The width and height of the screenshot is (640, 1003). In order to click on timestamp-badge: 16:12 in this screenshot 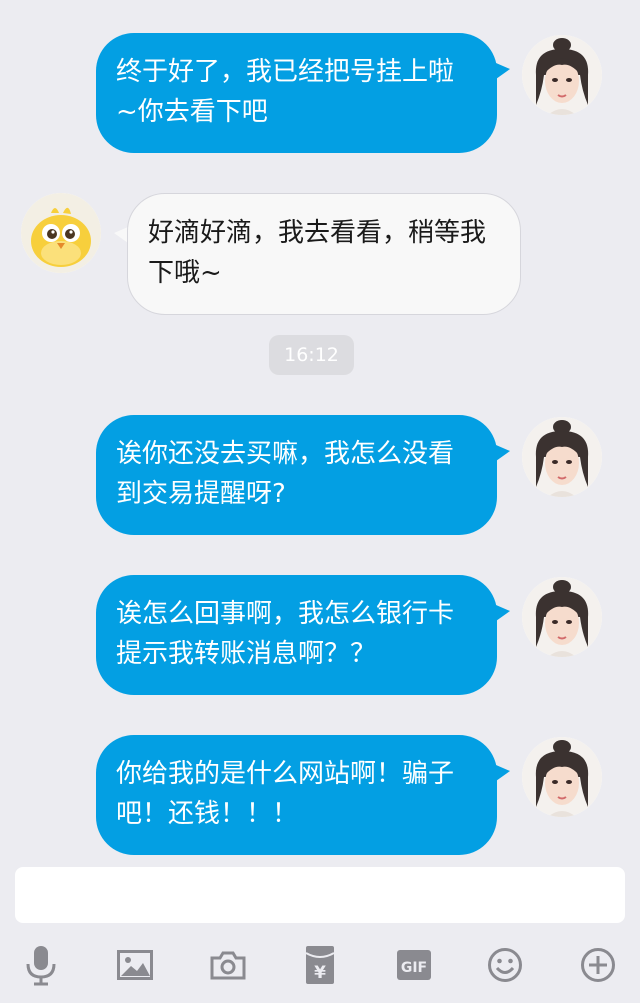, I will do `click(311, 355)`.